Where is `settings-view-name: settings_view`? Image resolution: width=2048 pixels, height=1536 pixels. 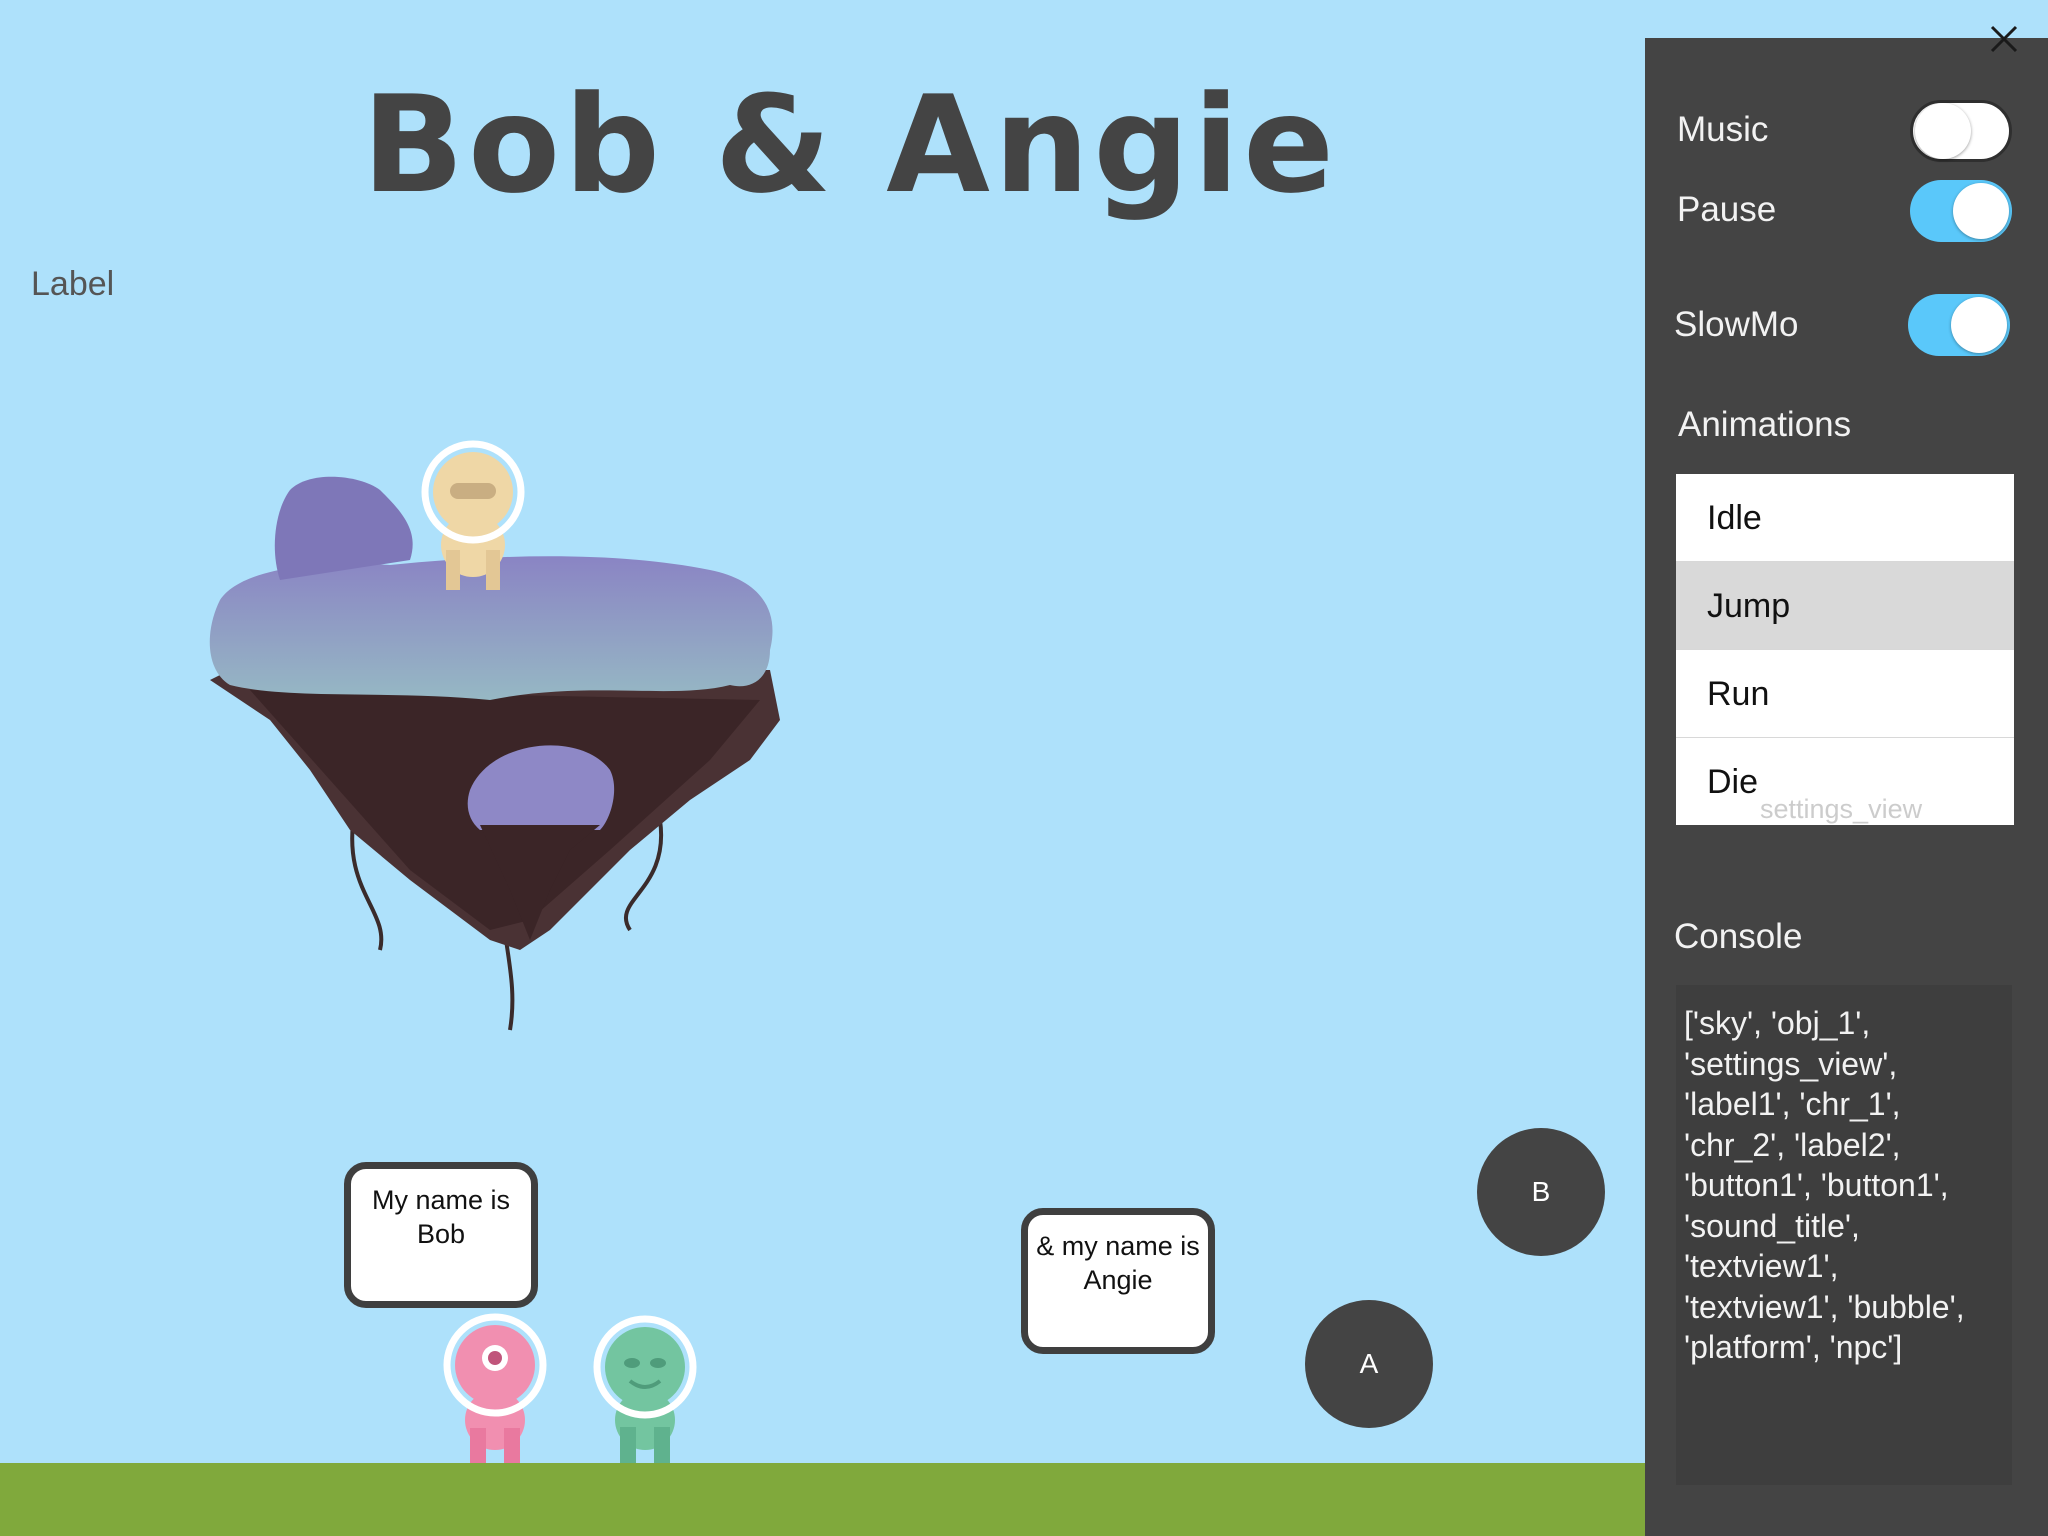
settings-view-name: settings_view is located at coordinates (1841, 809).